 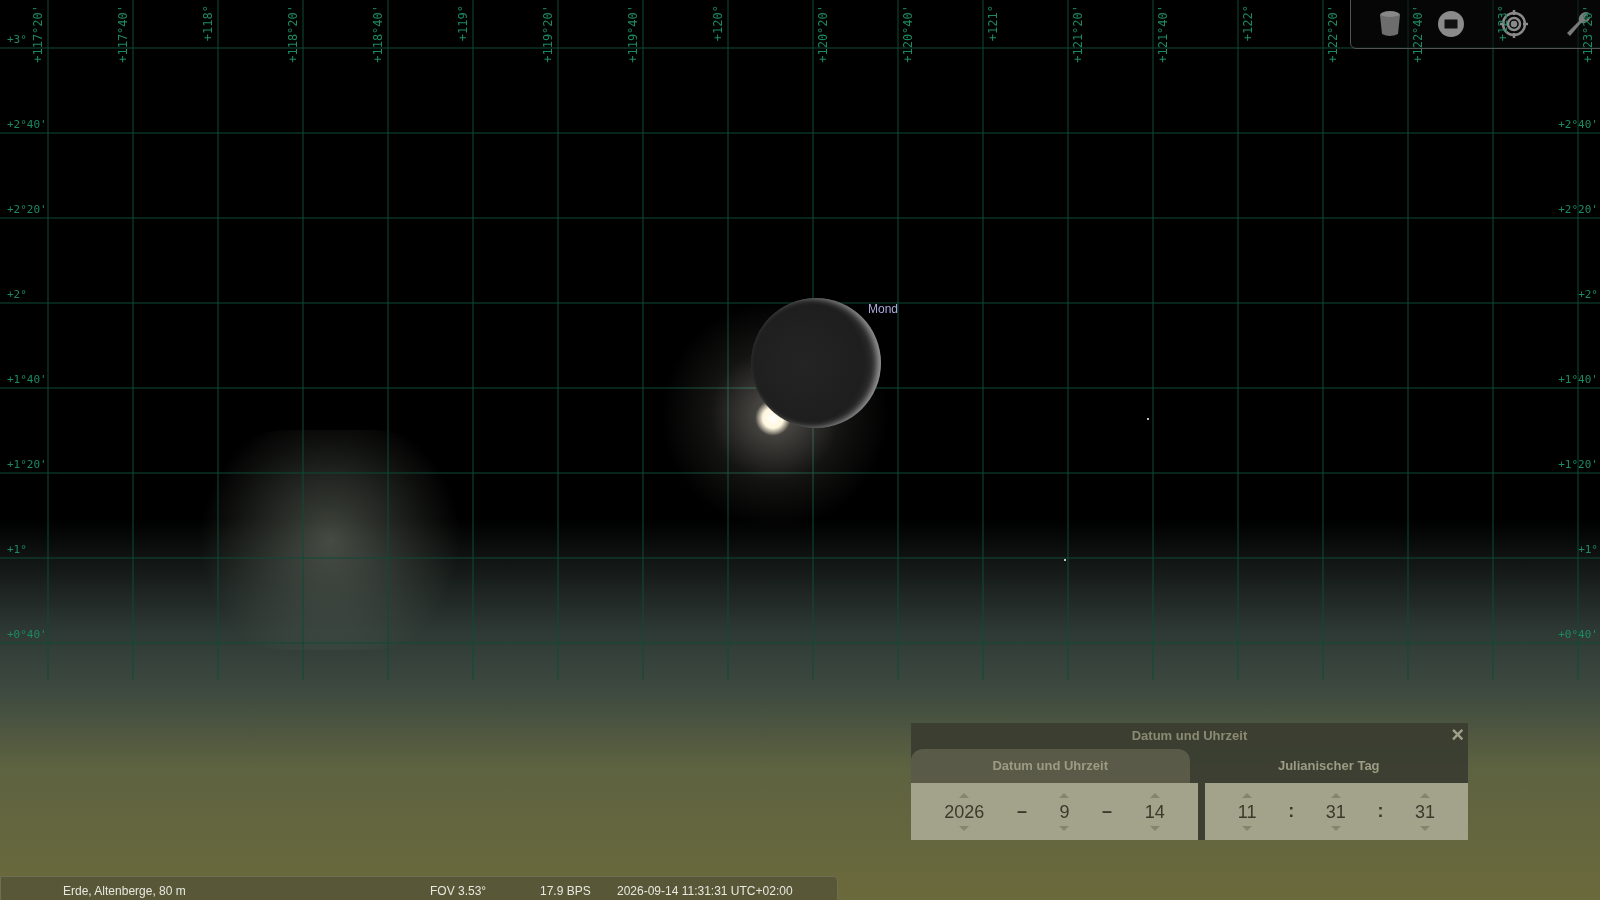 I want to click on dialog-title: Datum und Uhrzeit, so click(x=1189, y=736).